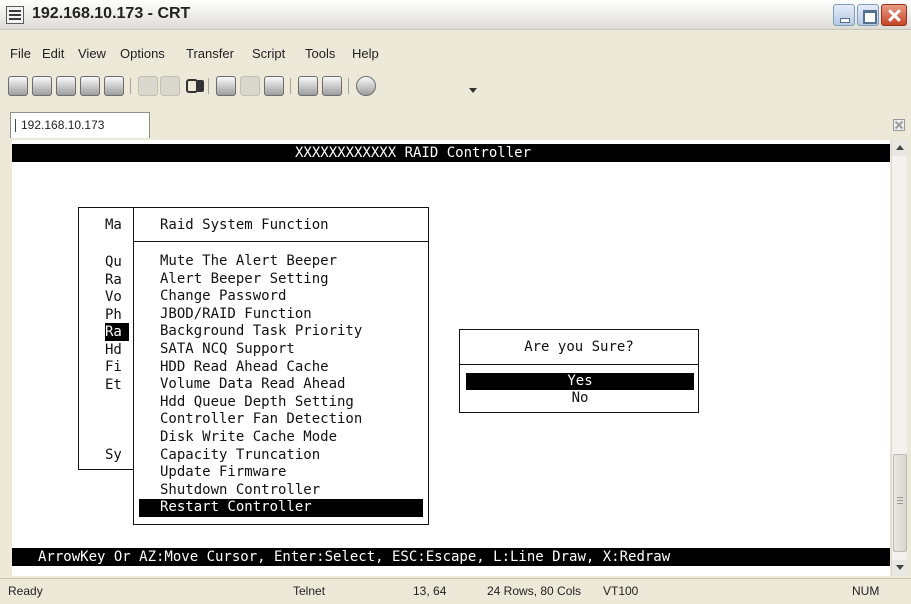  What do you see at coordinates (250, 86) in the screenshot?
I see `log-session-icon` at bounding box center [250, 86].